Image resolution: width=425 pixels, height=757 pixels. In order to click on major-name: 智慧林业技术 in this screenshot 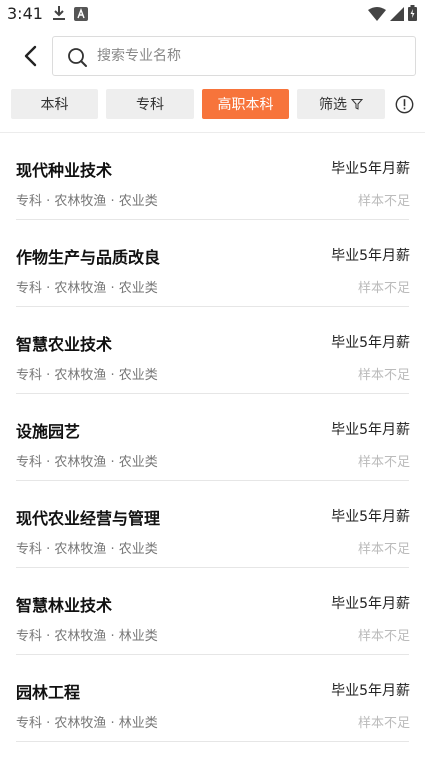, I will do `click(64, 605)`.